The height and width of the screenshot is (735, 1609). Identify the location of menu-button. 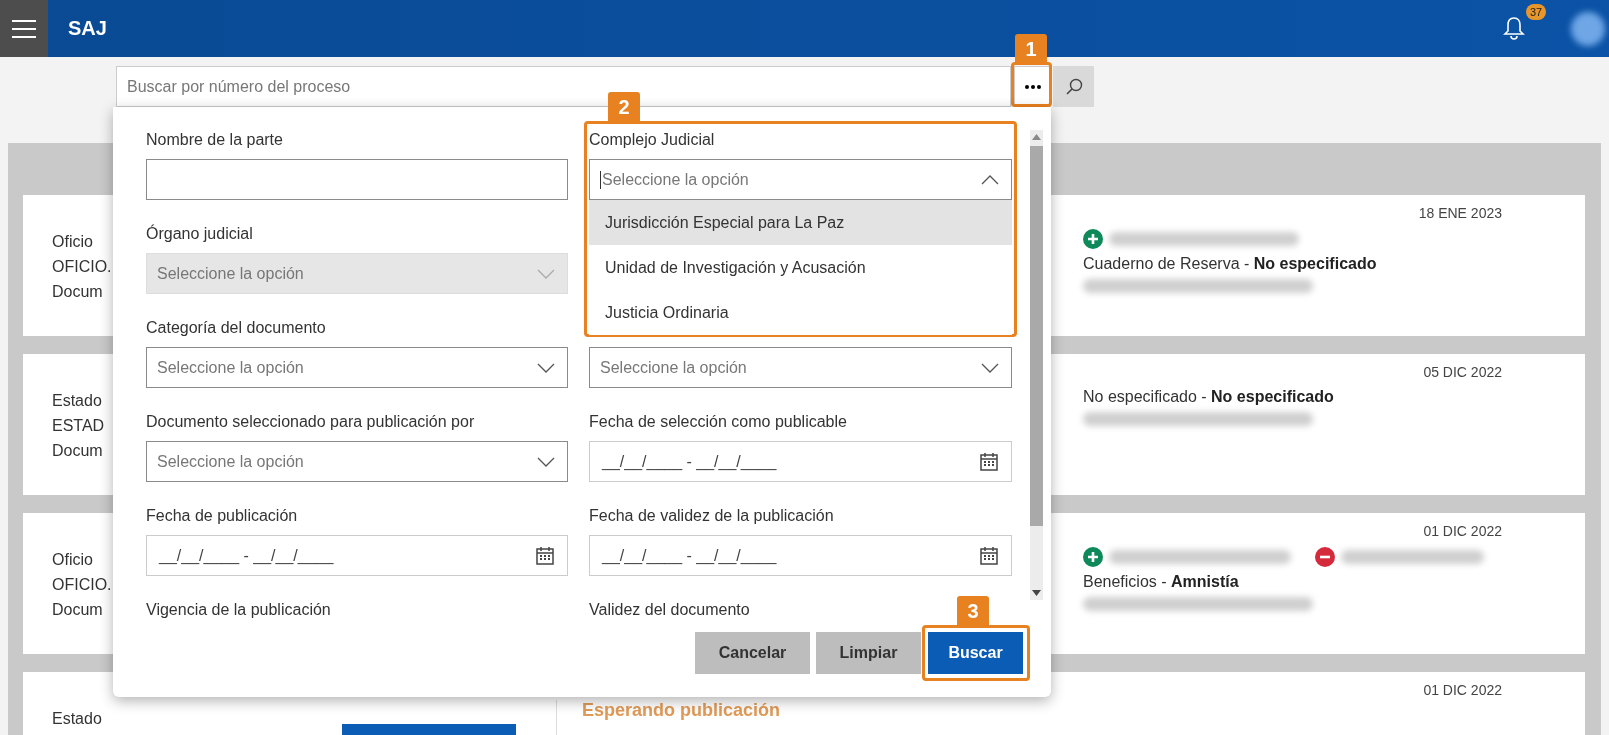
(24, 28).